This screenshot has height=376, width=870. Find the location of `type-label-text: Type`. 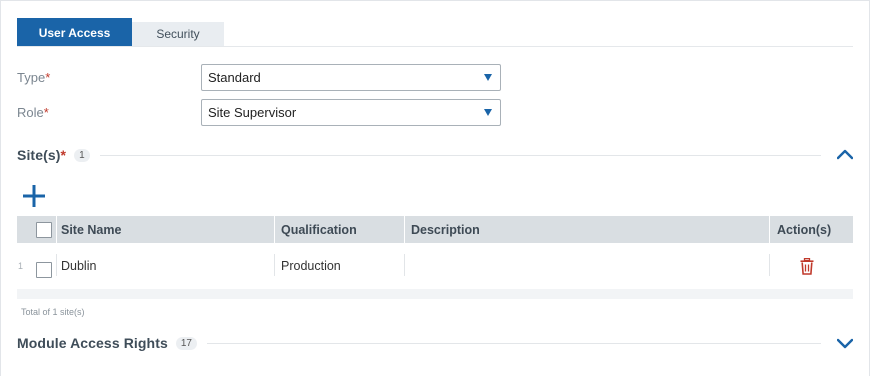

type-label-text: Type is located at coordinates (31, 77).